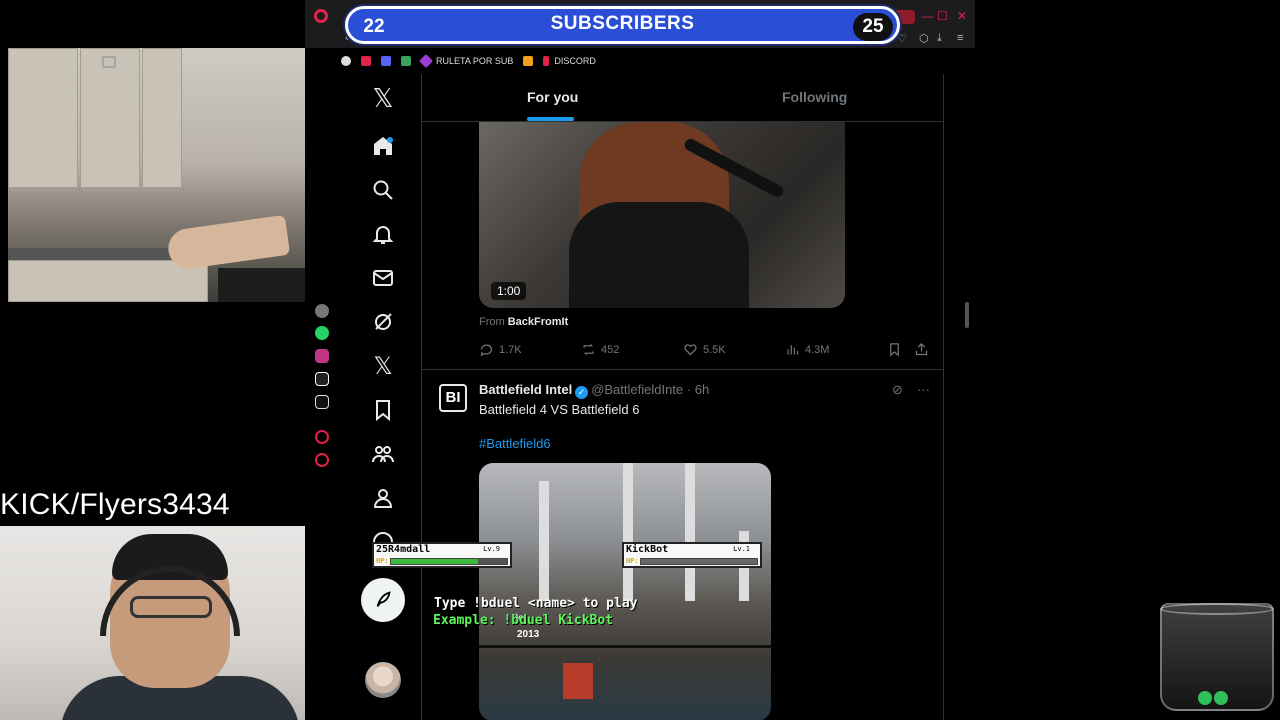 This screenshot has height=720, width=1280. I want to click on feather-icon, so click(383, 599).